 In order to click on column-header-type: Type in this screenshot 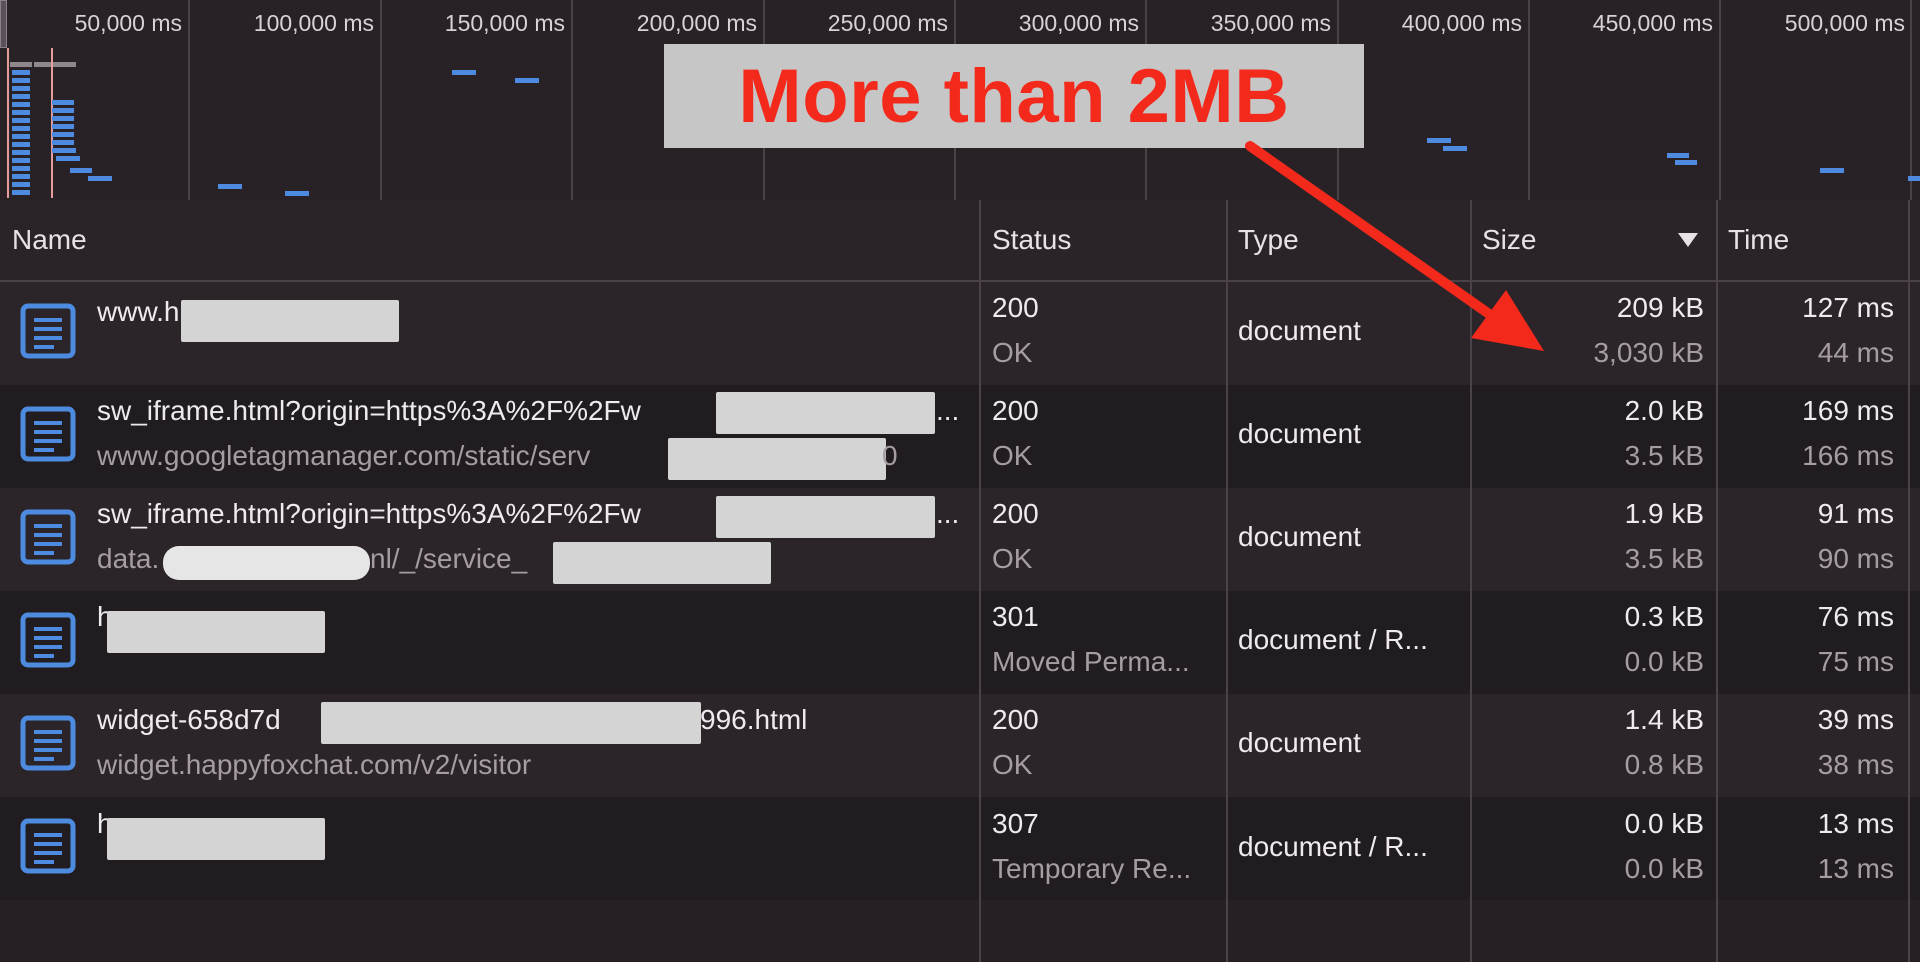, I will do `click(1268, 240)`.